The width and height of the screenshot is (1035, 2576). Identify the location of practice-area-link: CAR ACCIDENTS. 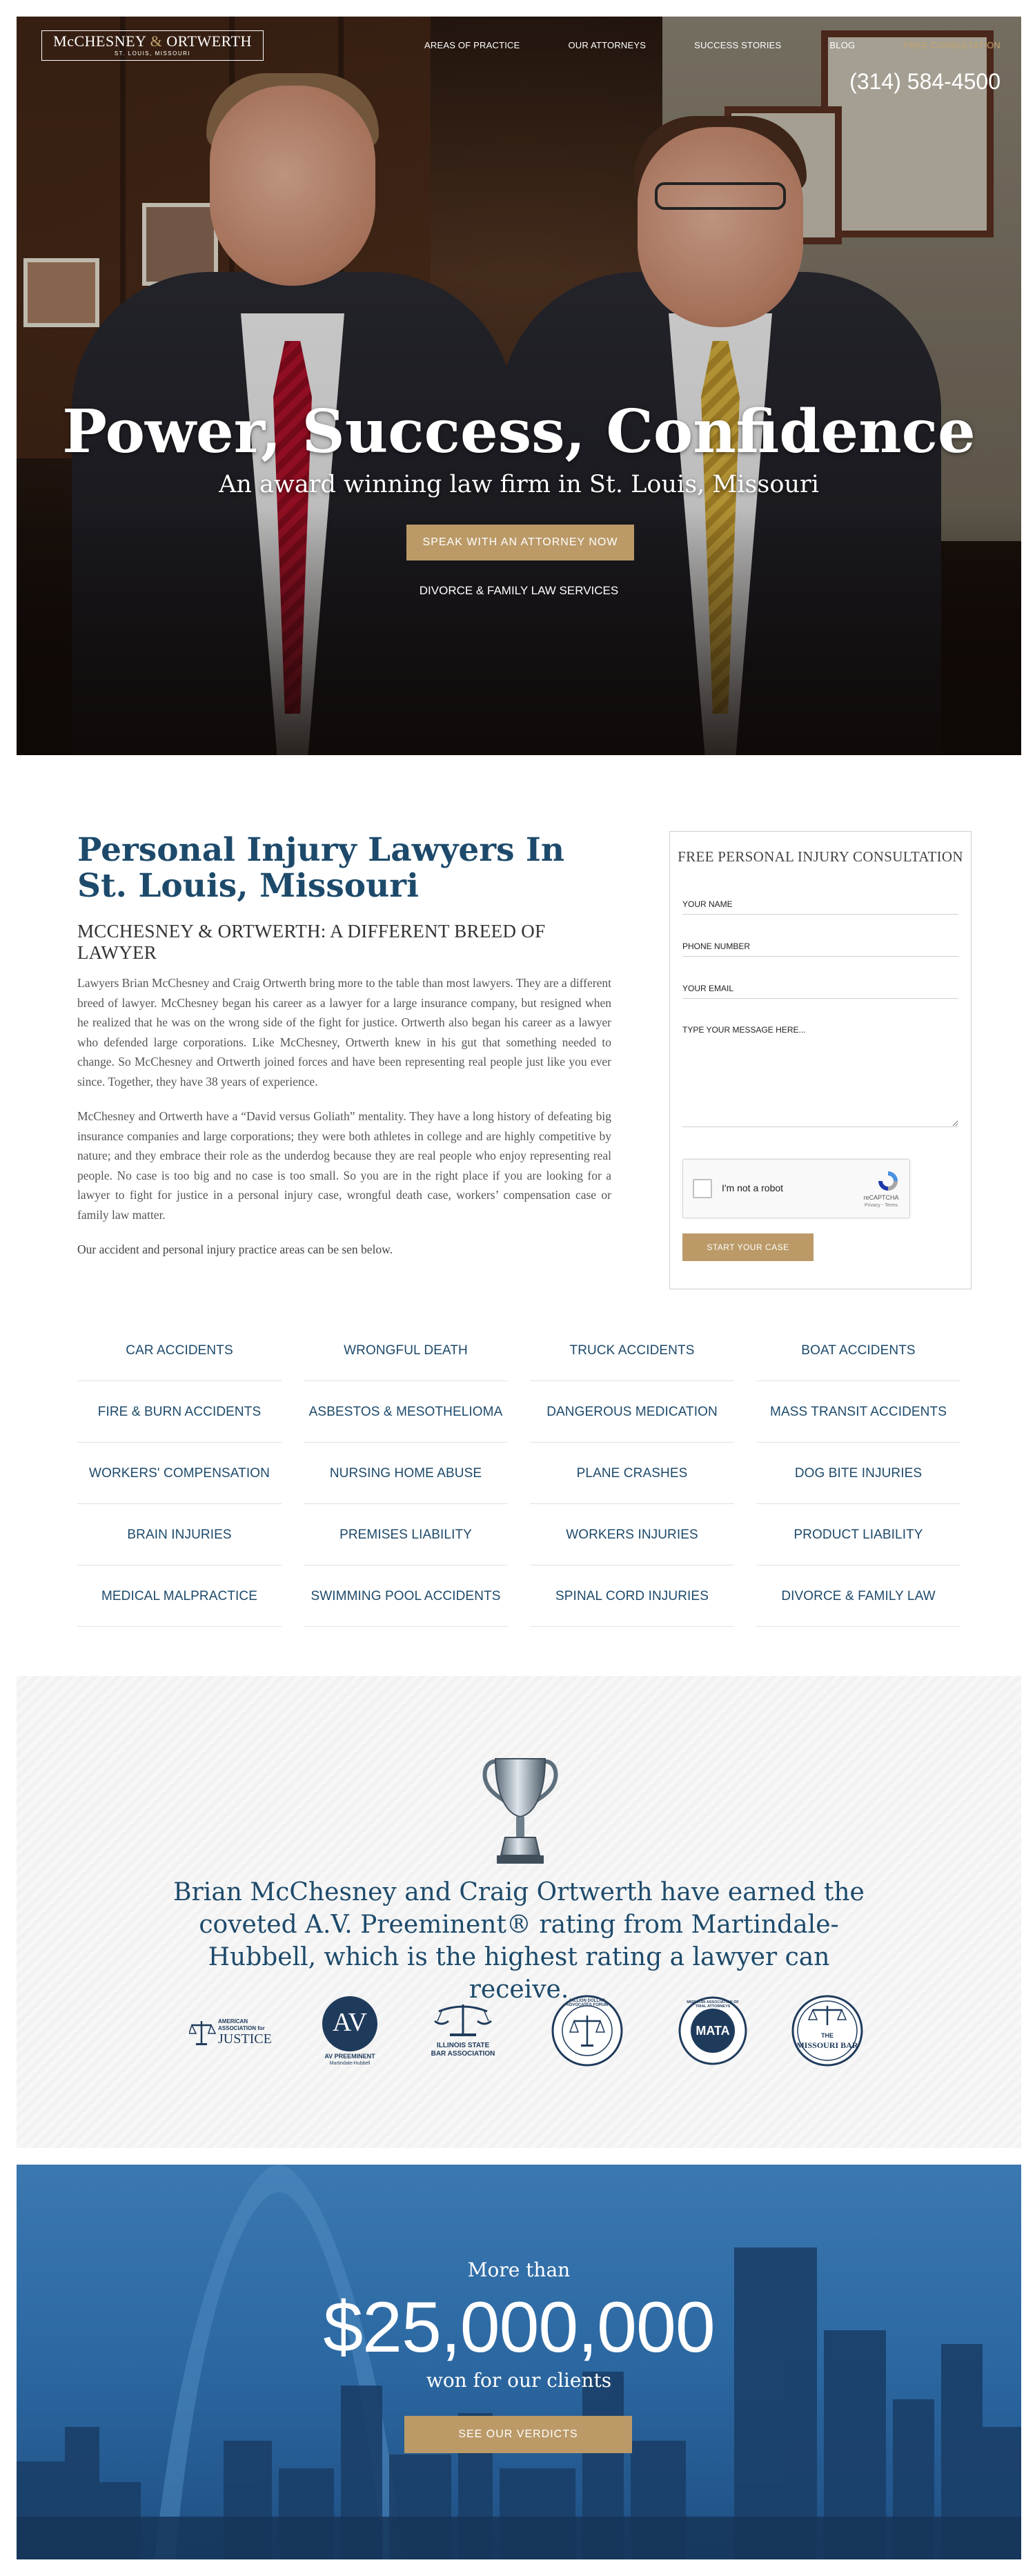
(179, 1350).